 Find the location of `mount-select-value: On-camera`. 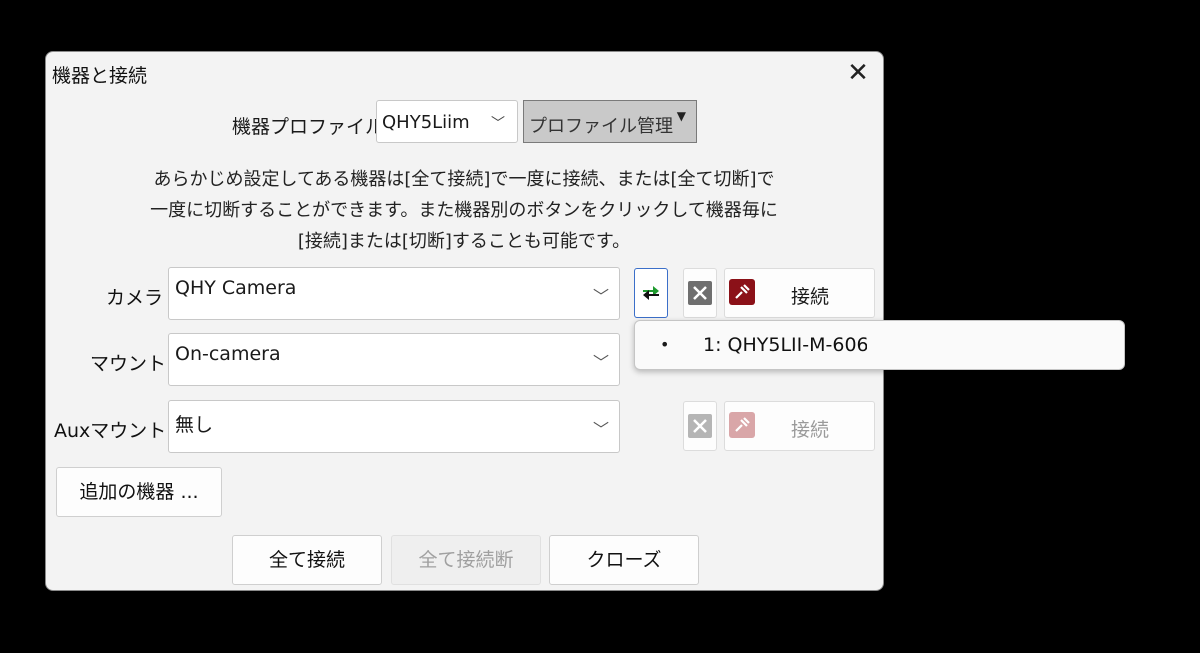

mount-select-value: On-camera is located at coordinates (228, 354).